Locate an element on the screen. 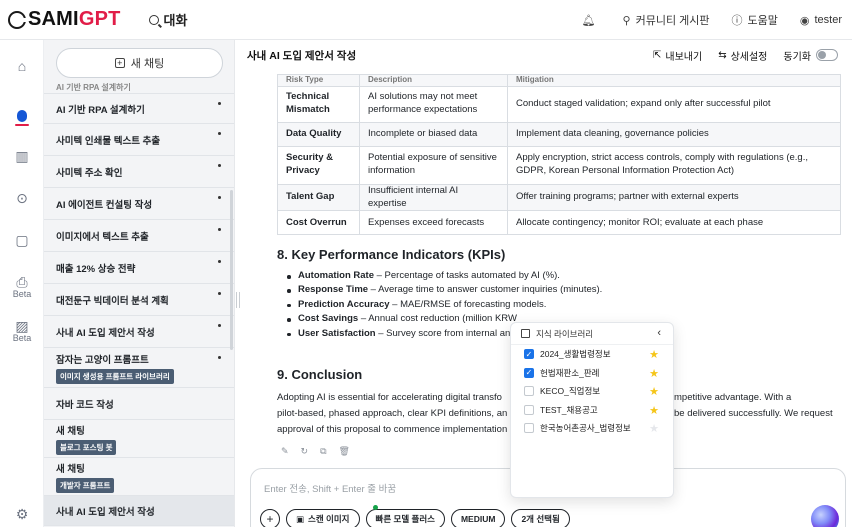 Image resolution: width=852 pixels, height=527 pixels. home-icon: ⌂ is located at coordinates (22, 66).